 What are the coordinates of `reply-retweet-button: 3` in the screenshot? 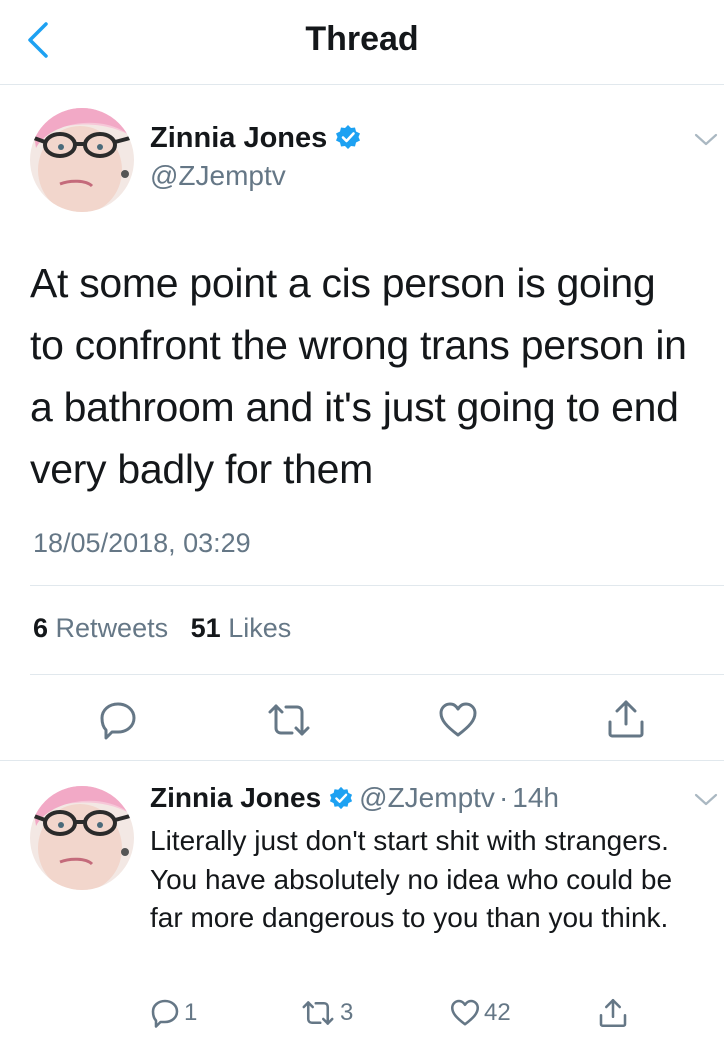 It's located at (326, 1013).